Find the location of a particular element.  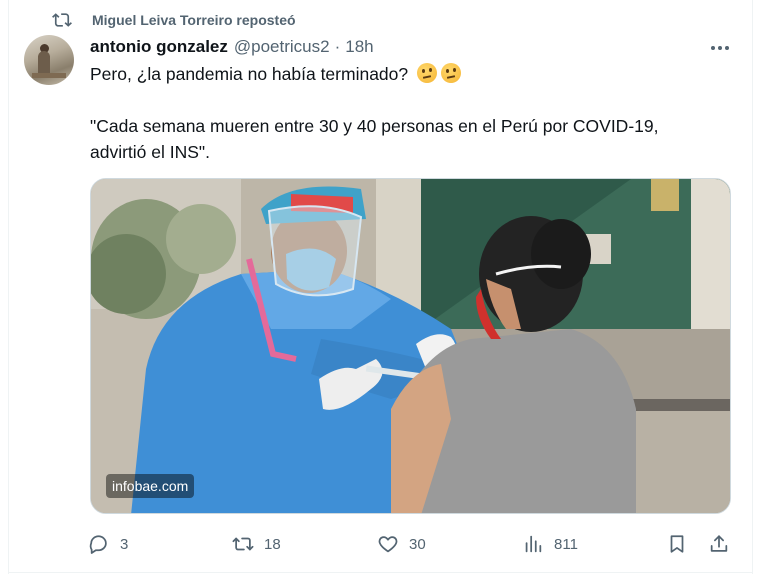

media-watermark: infobae.com is located at coordinates (150, 486).